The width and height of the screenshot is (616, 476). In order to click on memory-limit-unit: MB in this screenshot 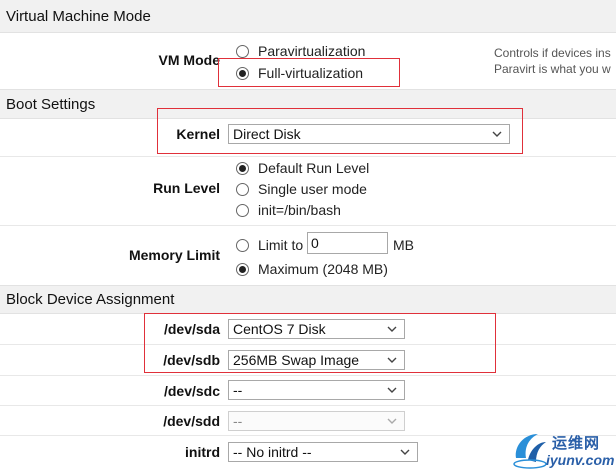, I will do `click(403, 245)`.